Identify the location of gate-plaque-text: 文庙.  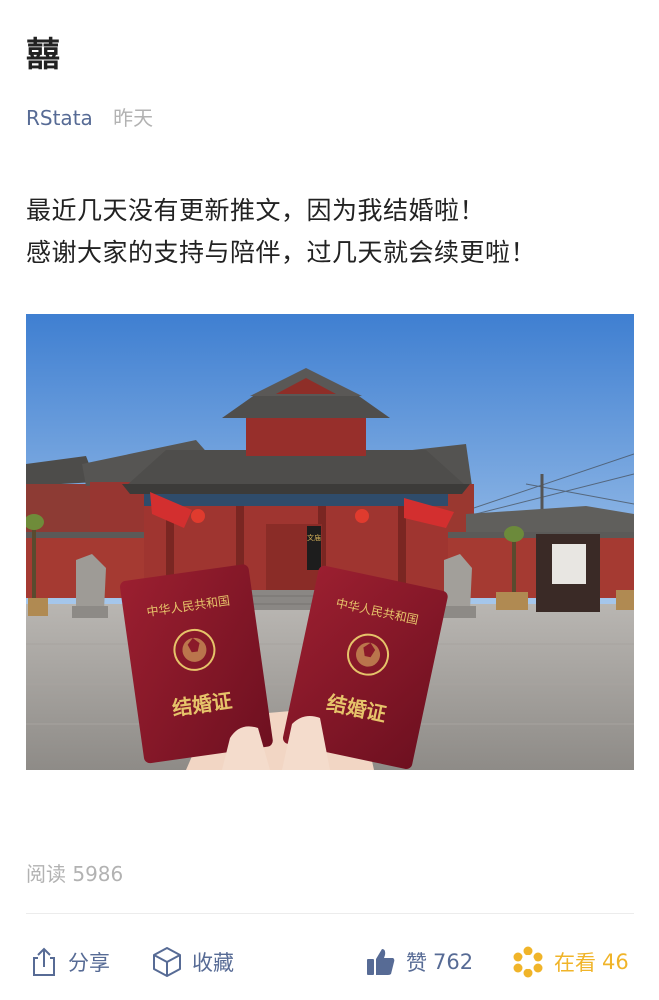
(314, 537).